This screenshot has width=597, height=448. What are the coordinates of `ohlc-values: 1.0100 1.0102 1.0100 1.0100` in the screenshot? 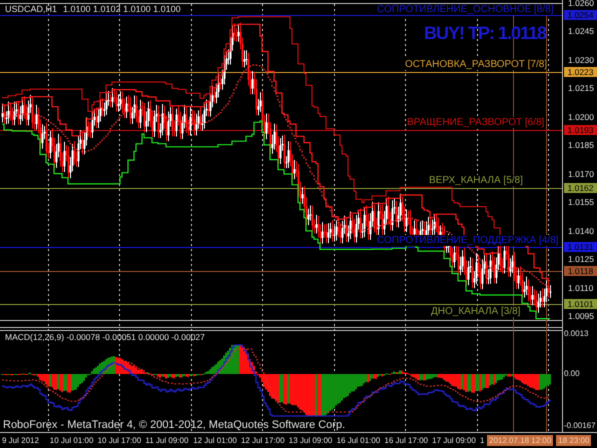 It's located at (122, 9).